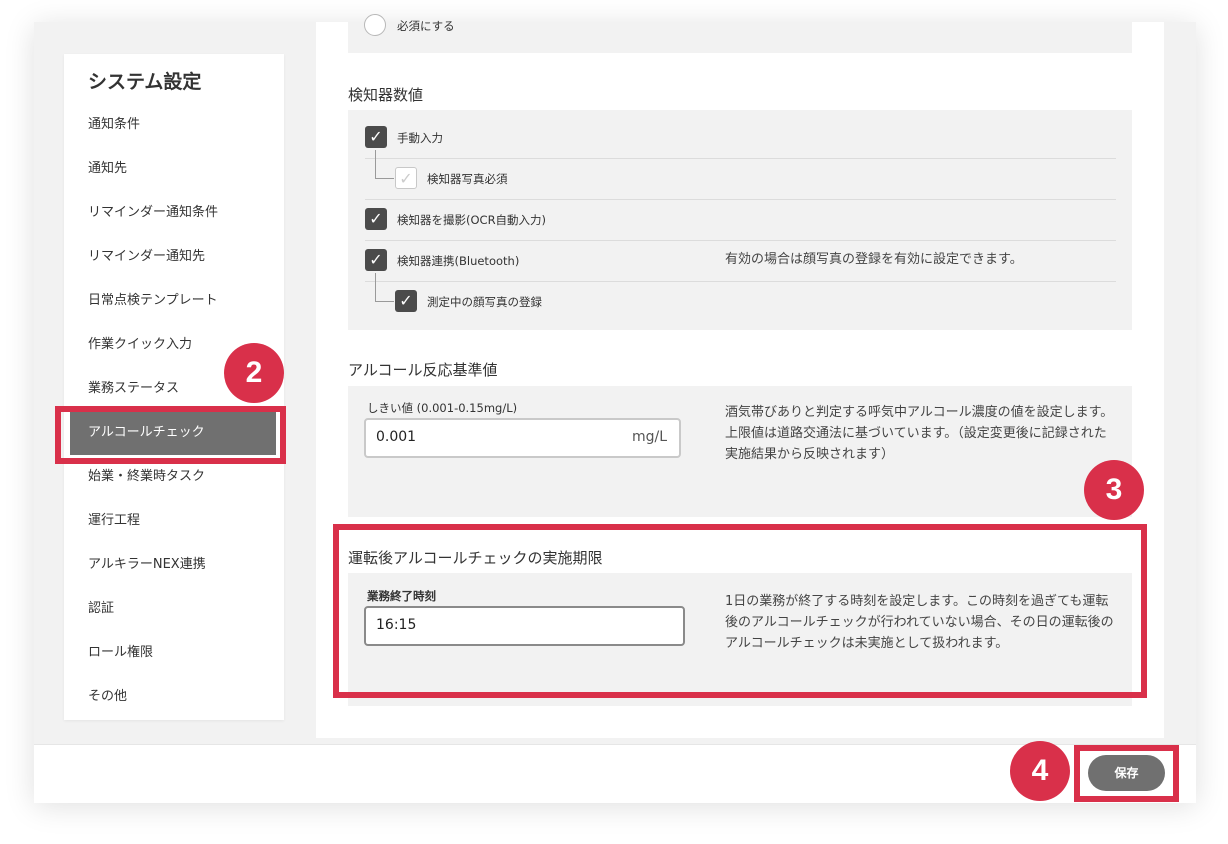 The height and width of the screenshot is (844, 1228). I want to click on threshold-input: 0.001 mg/L, so click(522, 438).